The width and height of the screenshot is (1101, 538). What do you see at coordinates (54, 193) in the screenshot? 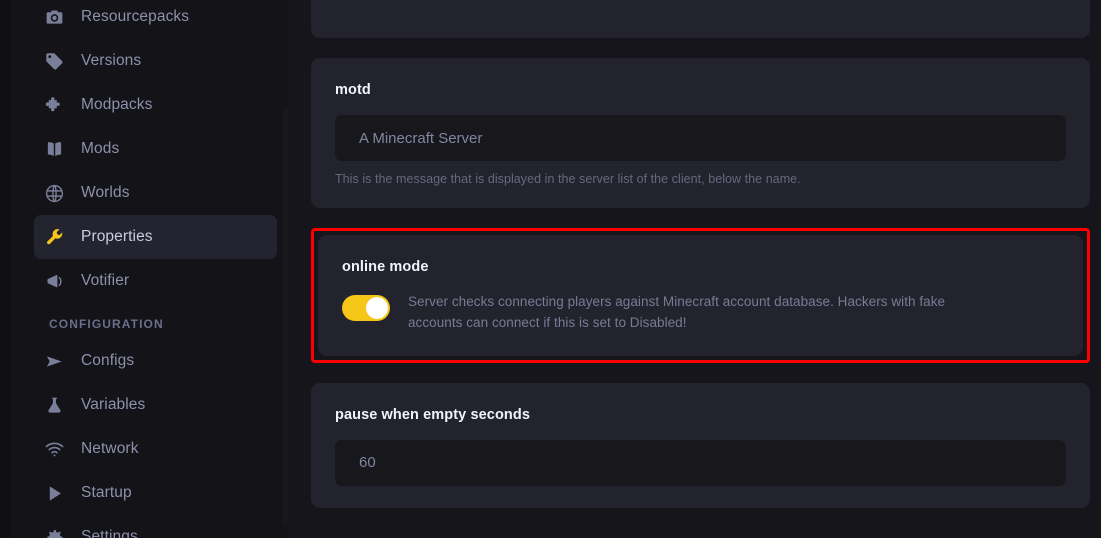
I see `globe-icon` at bounding box center [54, 193].